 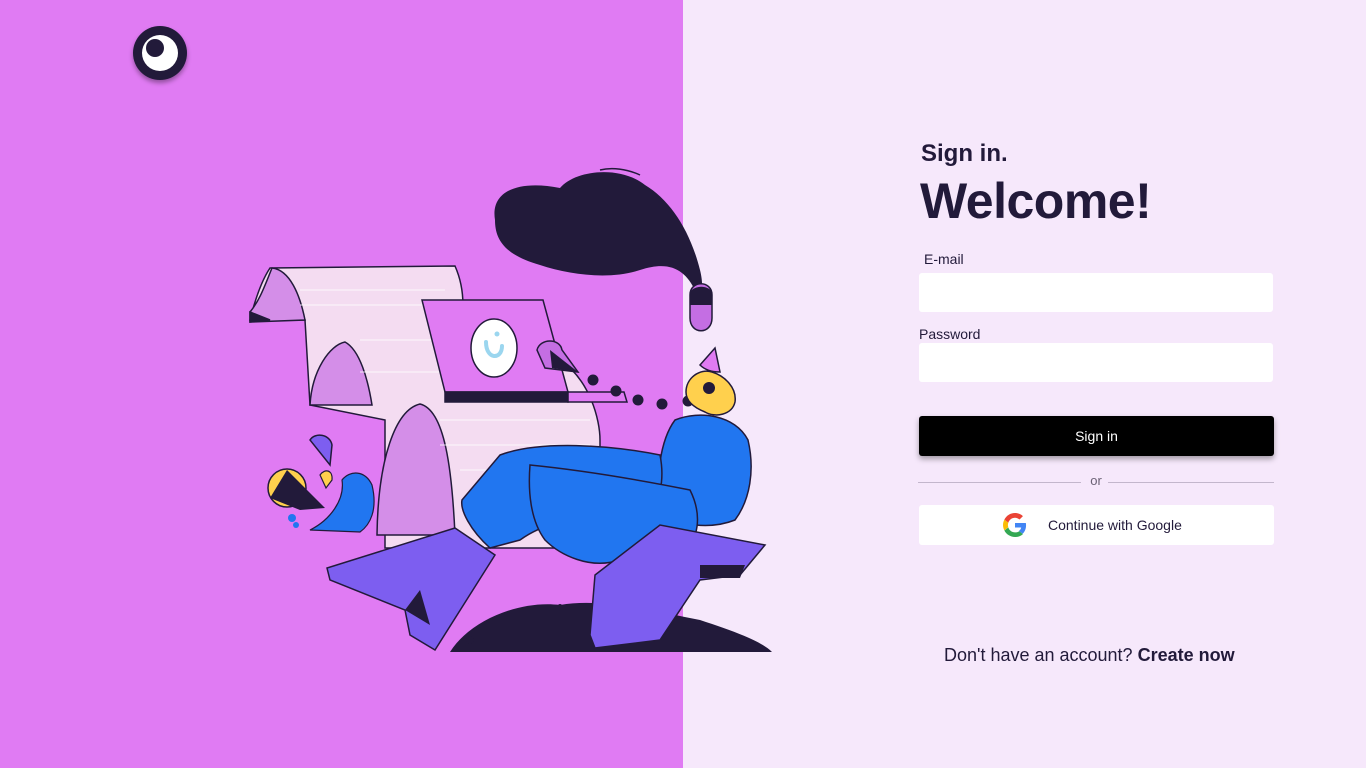 I want to click on eye-moon-logo-icon, so click(x=160, y=53).